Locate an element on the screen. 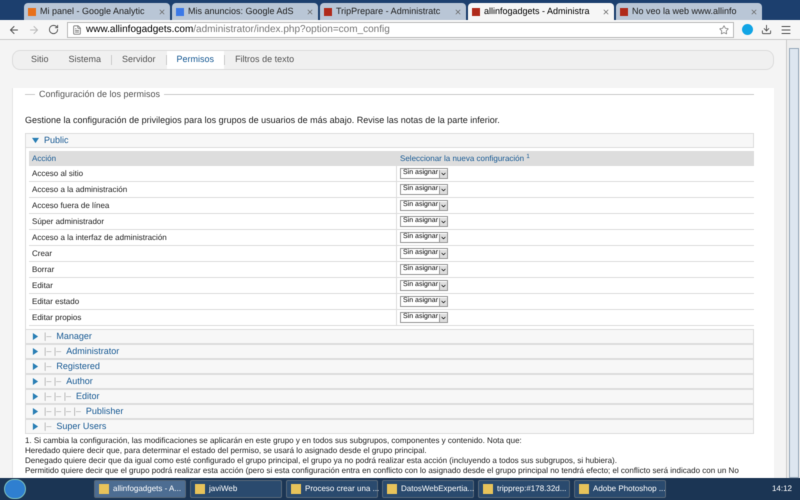  table-cell: Crear is located at coordinates (213, 253).